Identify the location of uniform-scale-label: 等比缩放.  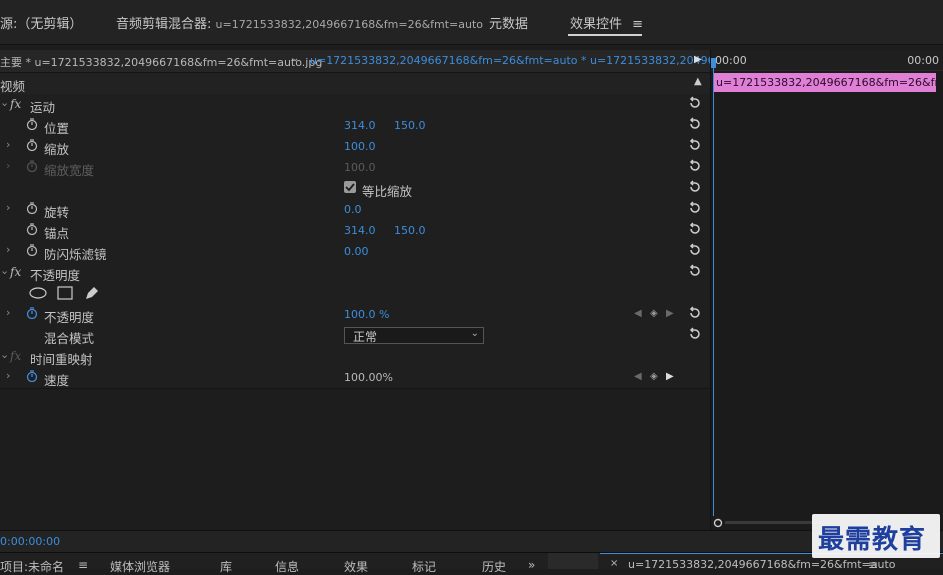
(387, 191).